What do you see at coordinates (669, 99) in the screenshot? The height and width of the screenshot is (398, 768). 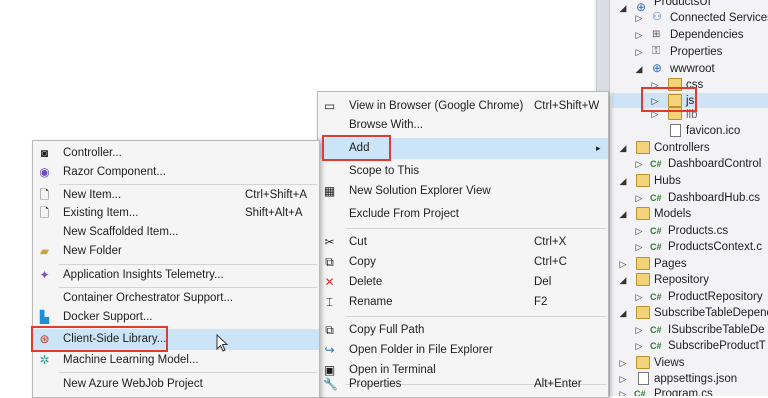 I see `highlight-box-js` at bounding box center [669, 99].